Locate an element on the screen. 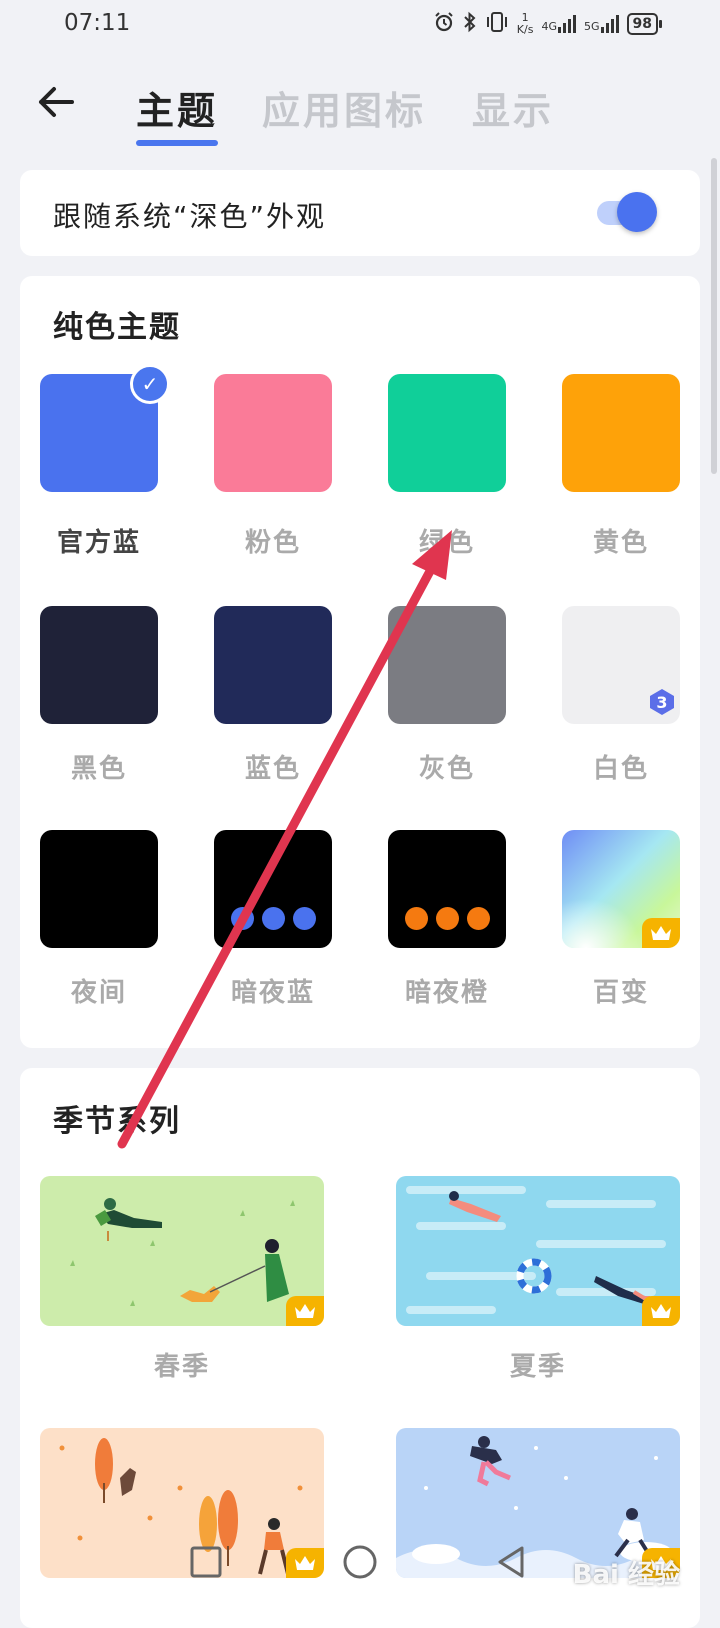  solid-themes-title: 纯色主题 is located at coordinates (117, 327).